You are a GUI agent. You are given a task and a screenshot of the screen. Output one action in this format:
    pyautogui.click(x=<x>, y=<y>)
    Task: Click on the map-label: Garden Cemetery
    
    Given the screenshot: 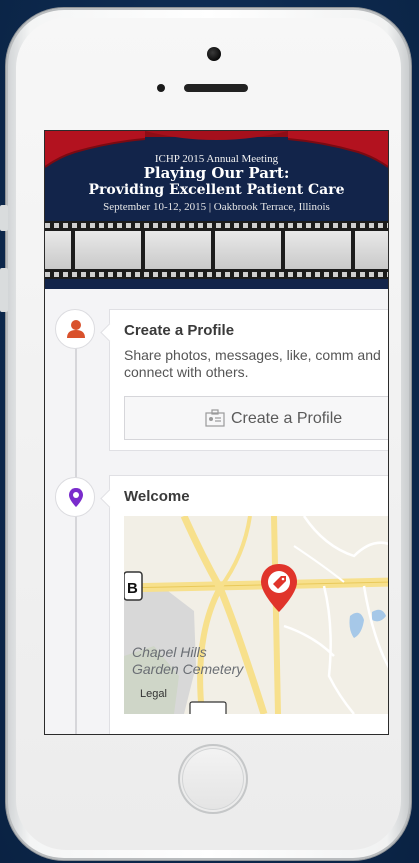 What is the action you would take?
    pyautogui.click(x=188, y=669)
    